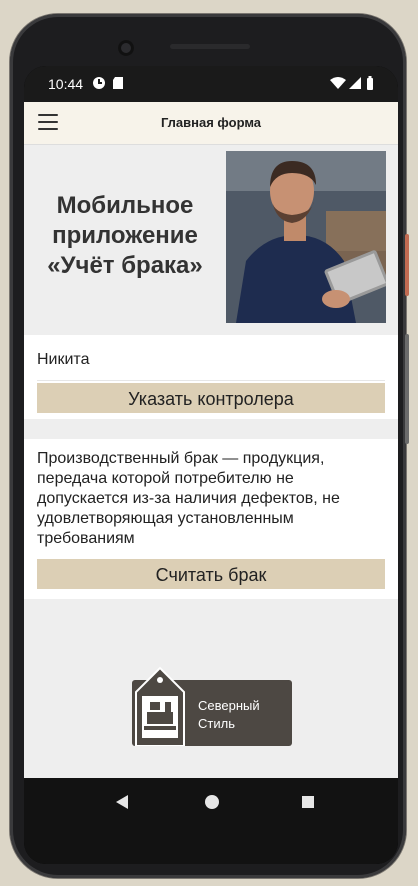  What do you see at coordinates (122, 802) in the screenshot?
I see `back-triangle-icon` at bounding box center [122, 802].